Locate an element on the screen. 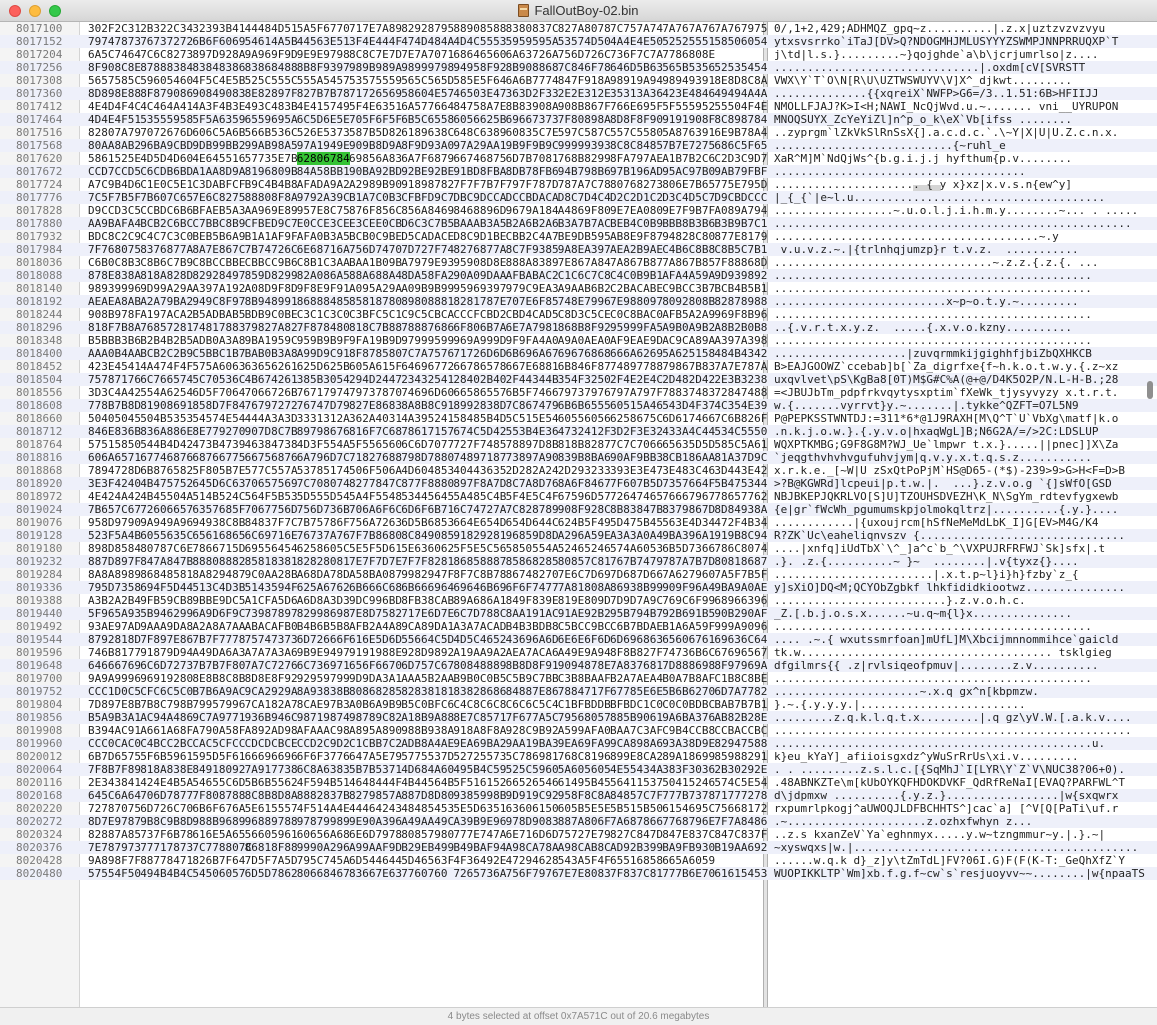 This screenshot has width=1157, height=1025. hex-word: 8CAE97B3 is located at coordinates (323, 704).